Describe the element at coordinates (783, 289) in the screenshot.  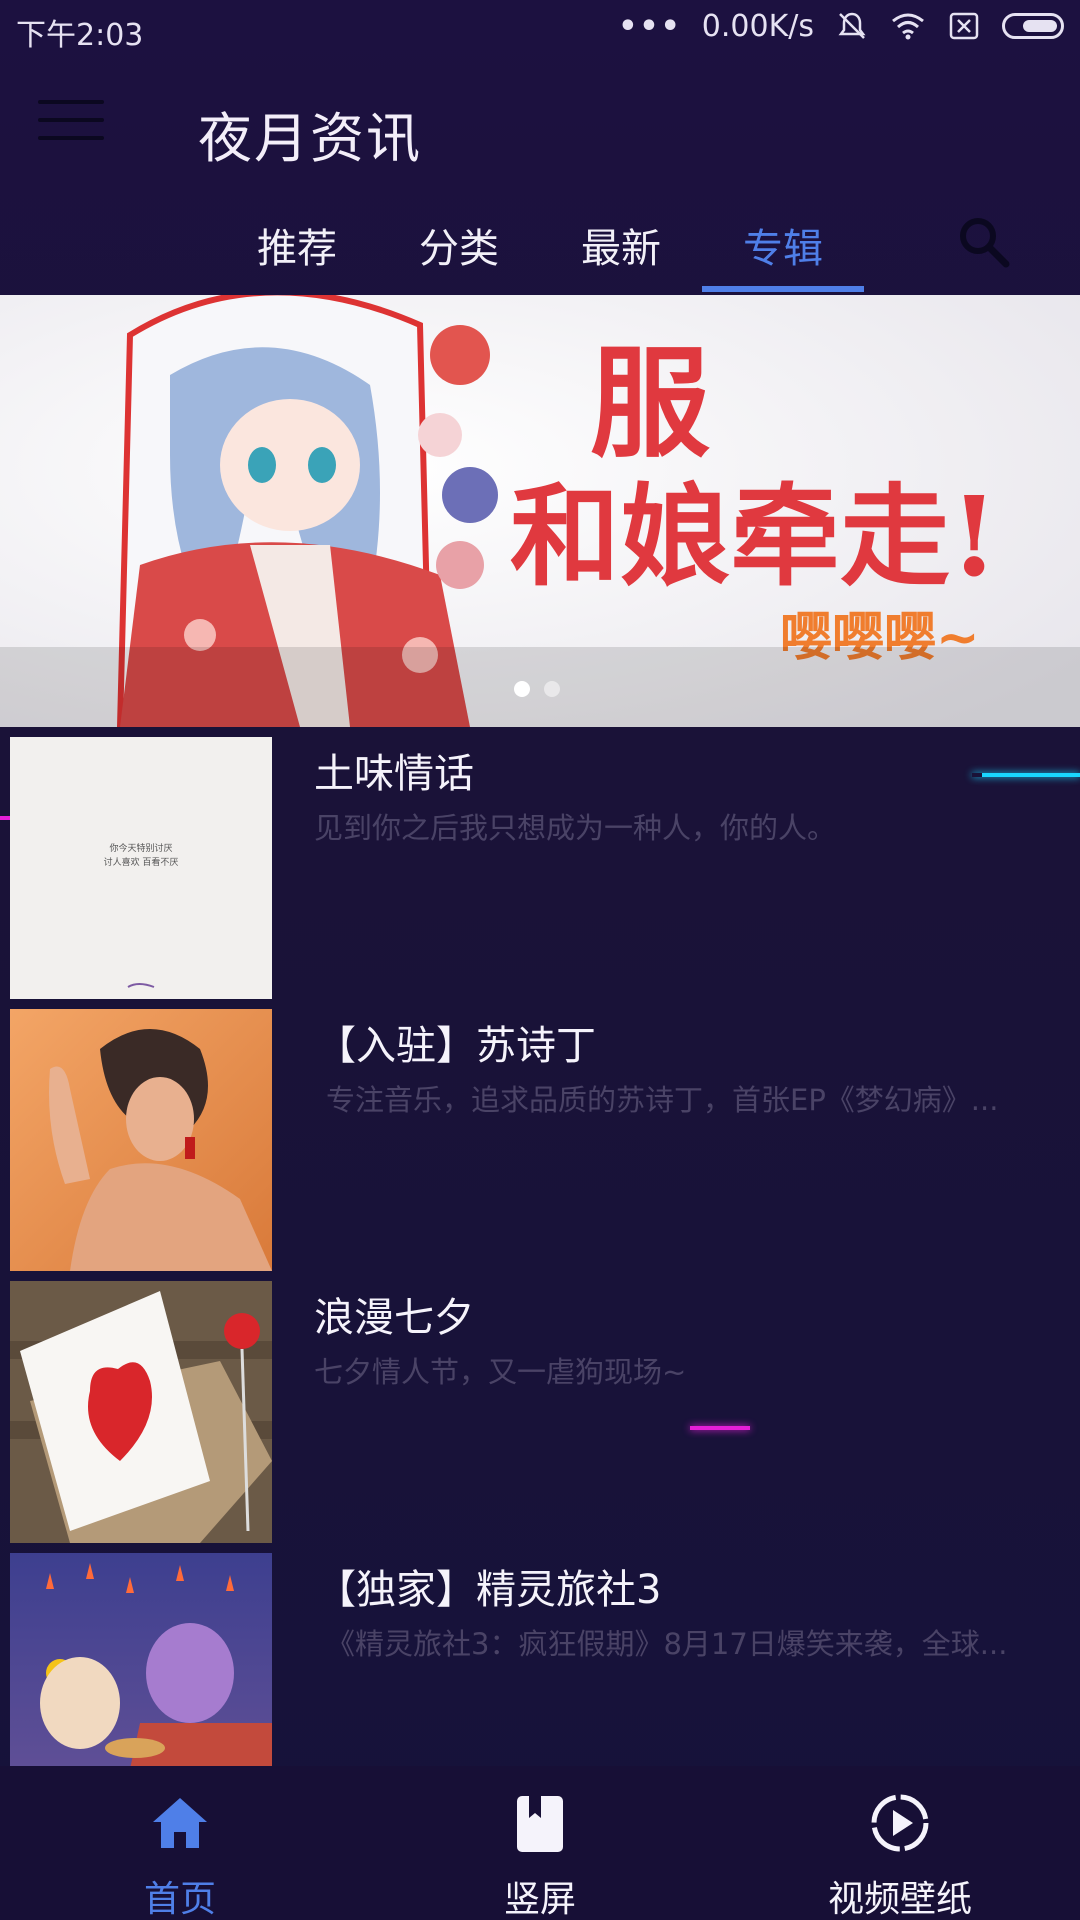
I see `tab-active-indicator` at that location.